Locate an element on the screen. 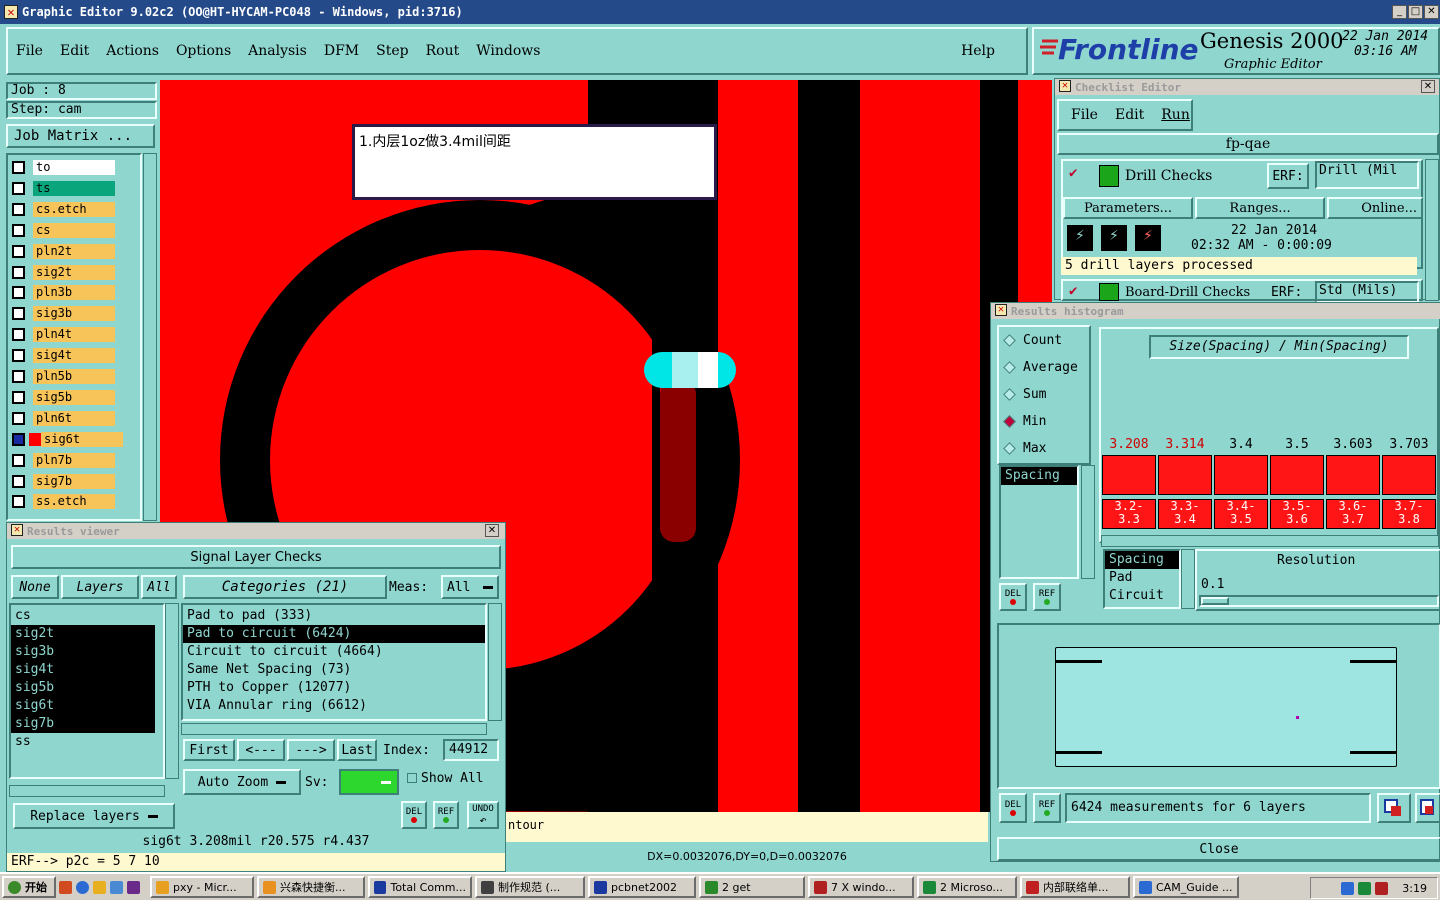 The image size is (1440, 900). menu-analysis: Analysis is located at coordinates (277, 51).